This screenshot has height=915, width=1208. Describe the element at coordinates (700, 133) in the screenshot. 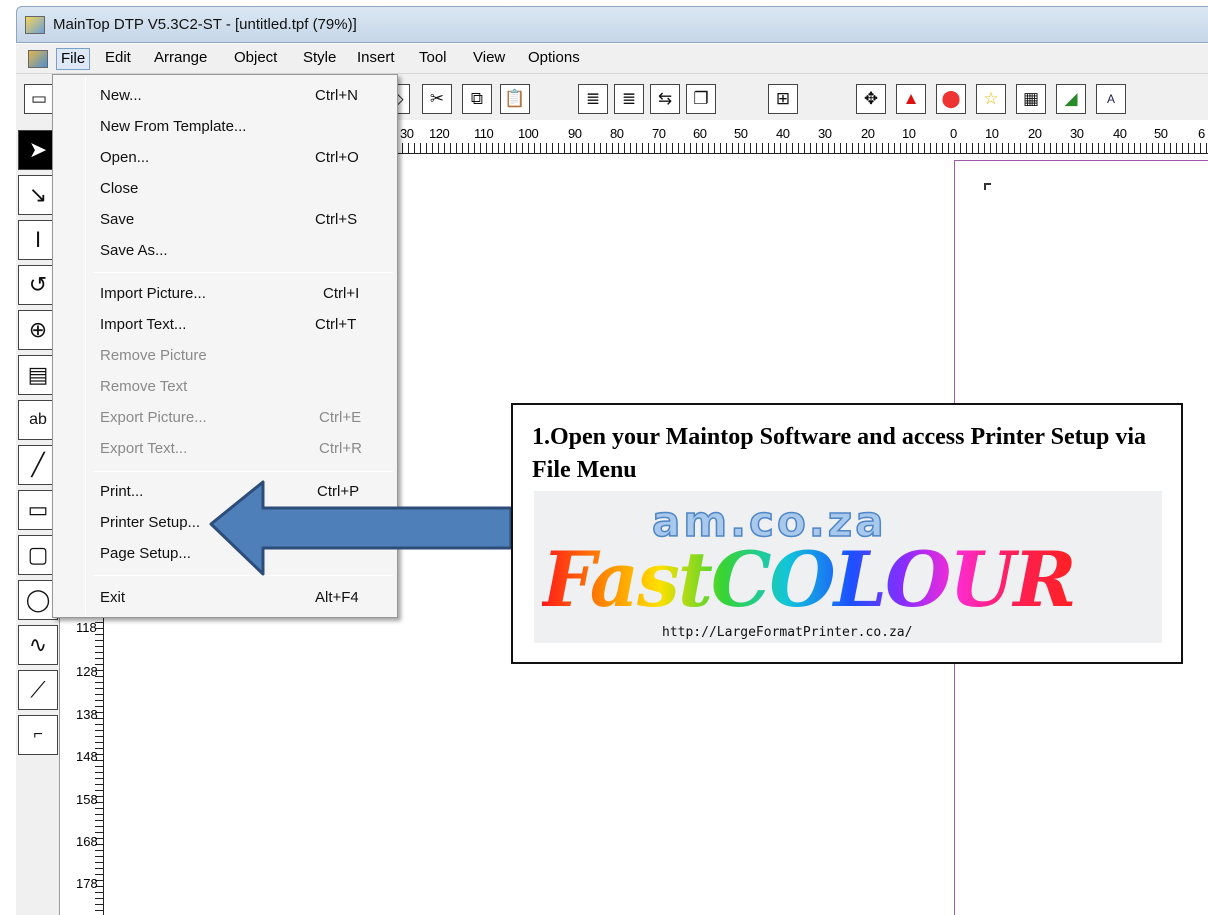

I see `ruler-label: 60` at that location.